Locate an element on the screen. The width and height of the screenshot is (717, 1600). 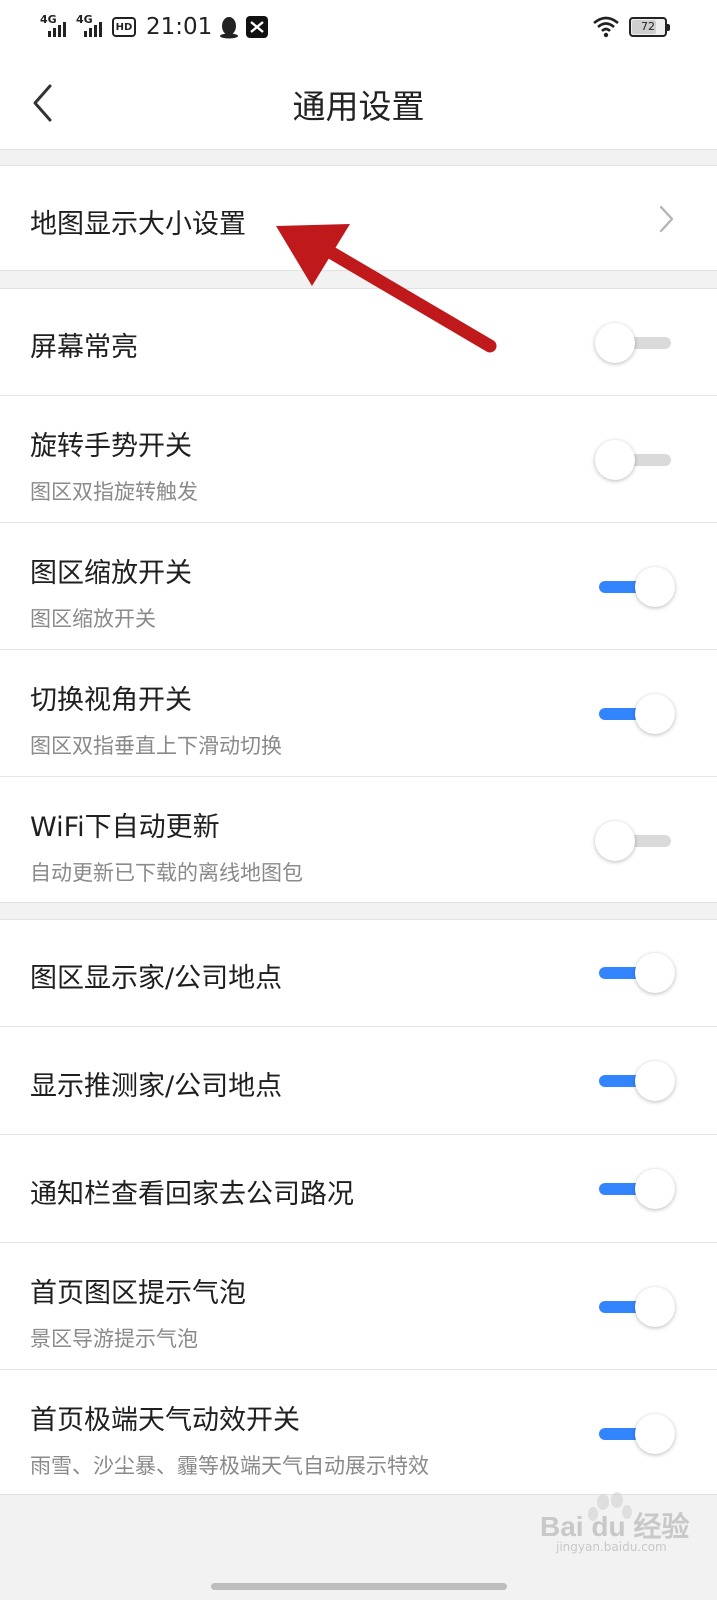
status-left: 4G 4G HD 21:01 is located at coordinates (154, 27).